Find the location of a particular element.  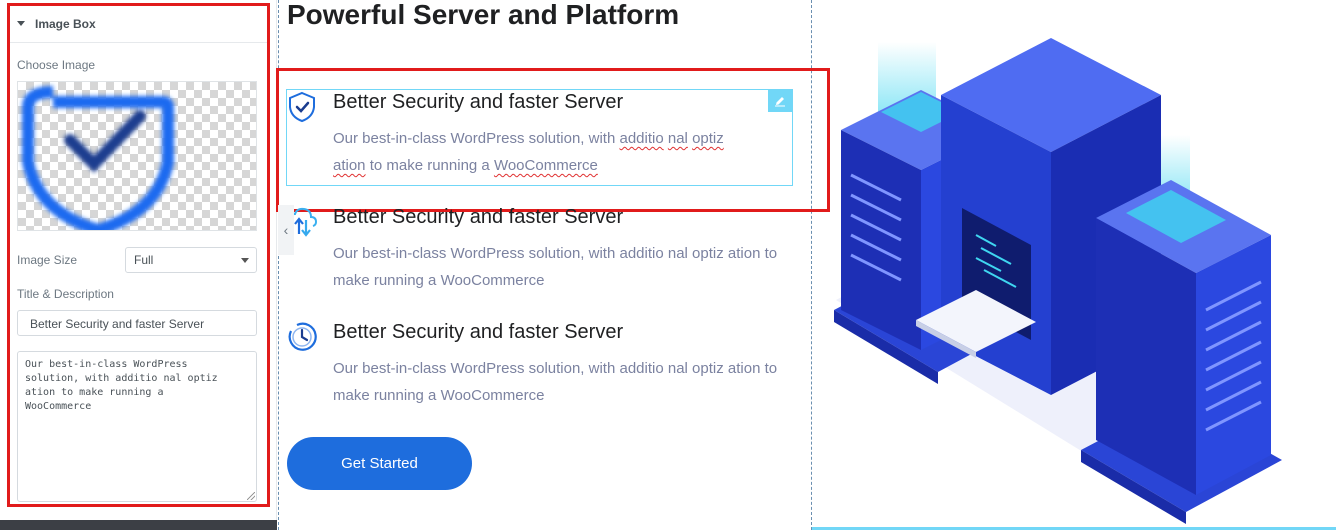

get-started-button: Get Started is located at coordinates (379, 463).